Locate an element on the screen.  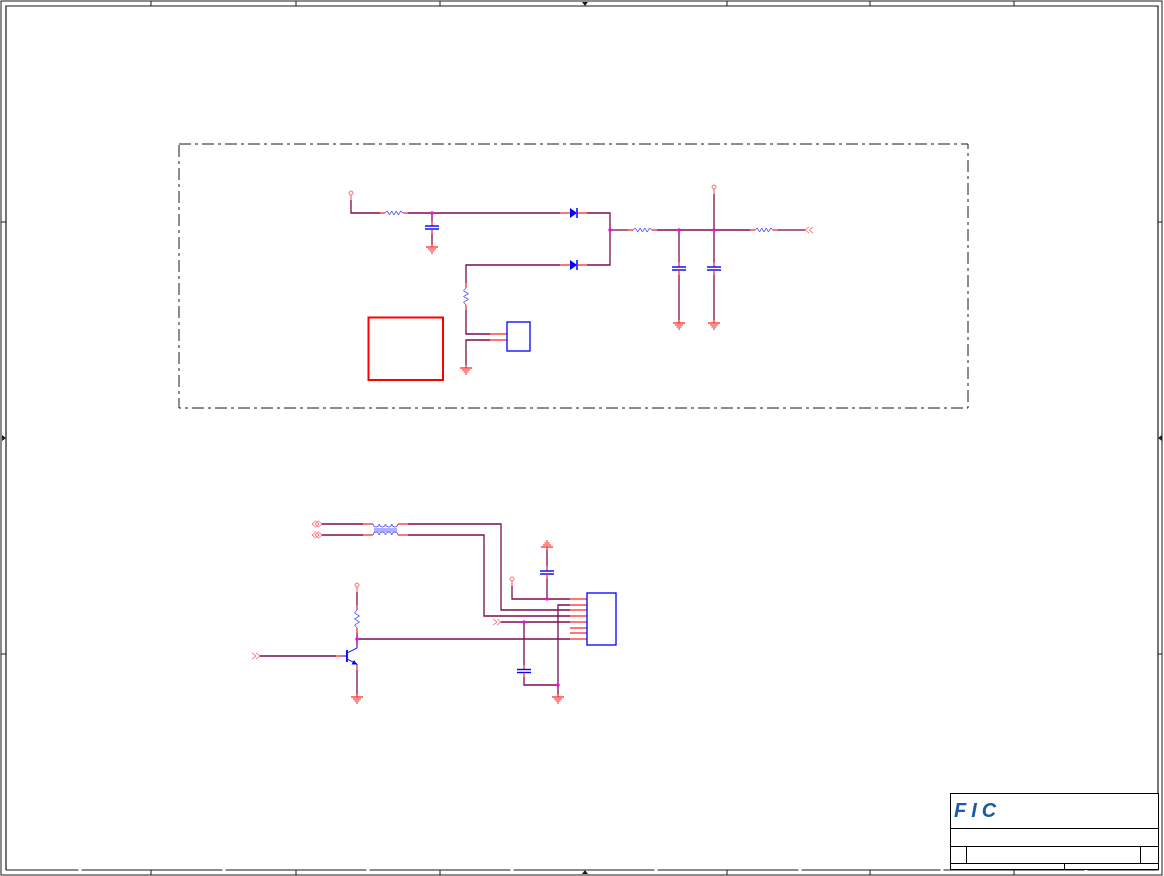
component-icon is located at coordinates (510, 336).